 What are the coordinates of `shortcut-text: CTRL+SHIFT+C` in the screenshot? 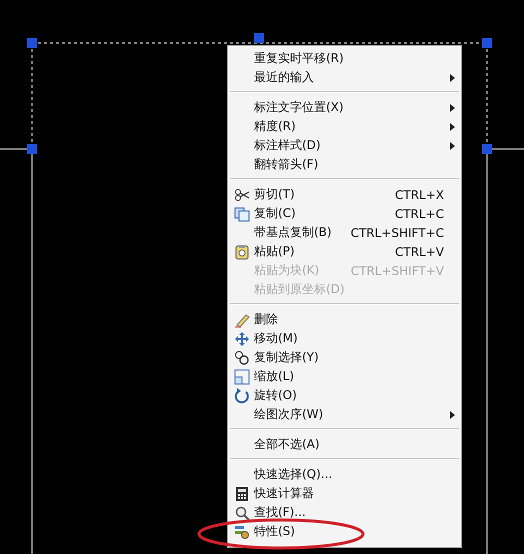 It's located at (397, 233).